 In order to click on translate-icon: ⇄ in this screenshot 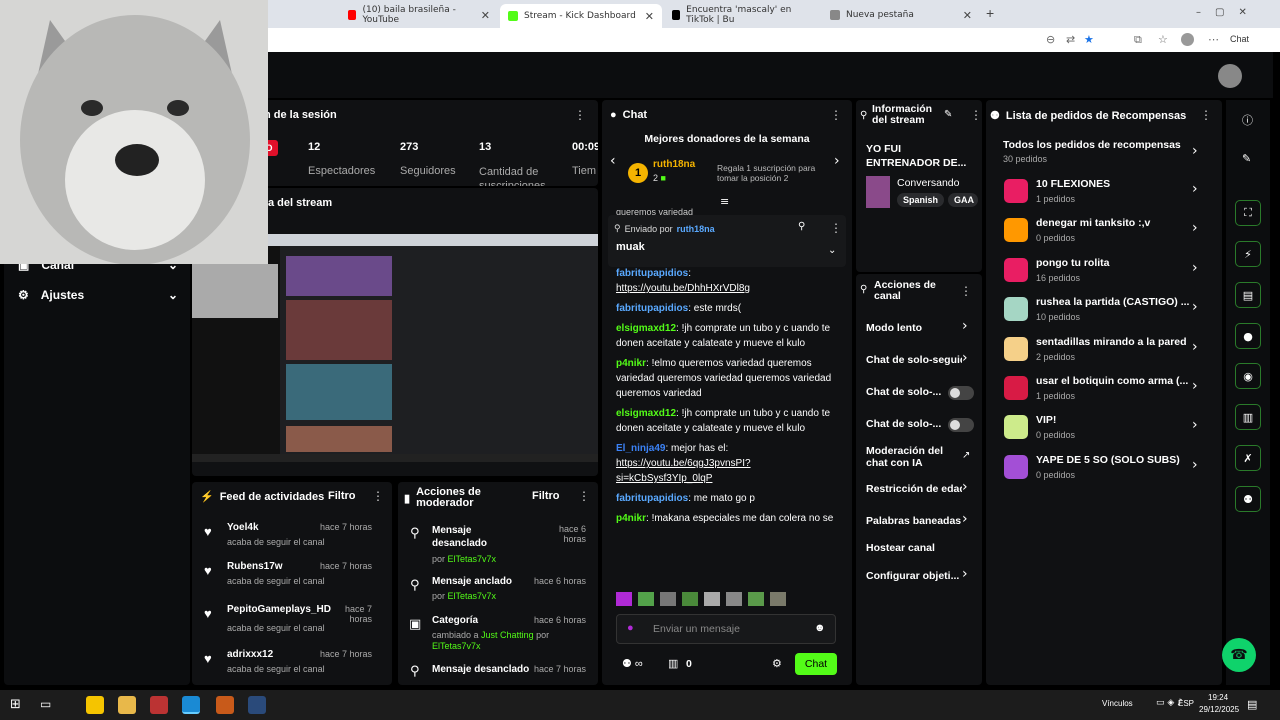, I will do `click(1070, 39)`.